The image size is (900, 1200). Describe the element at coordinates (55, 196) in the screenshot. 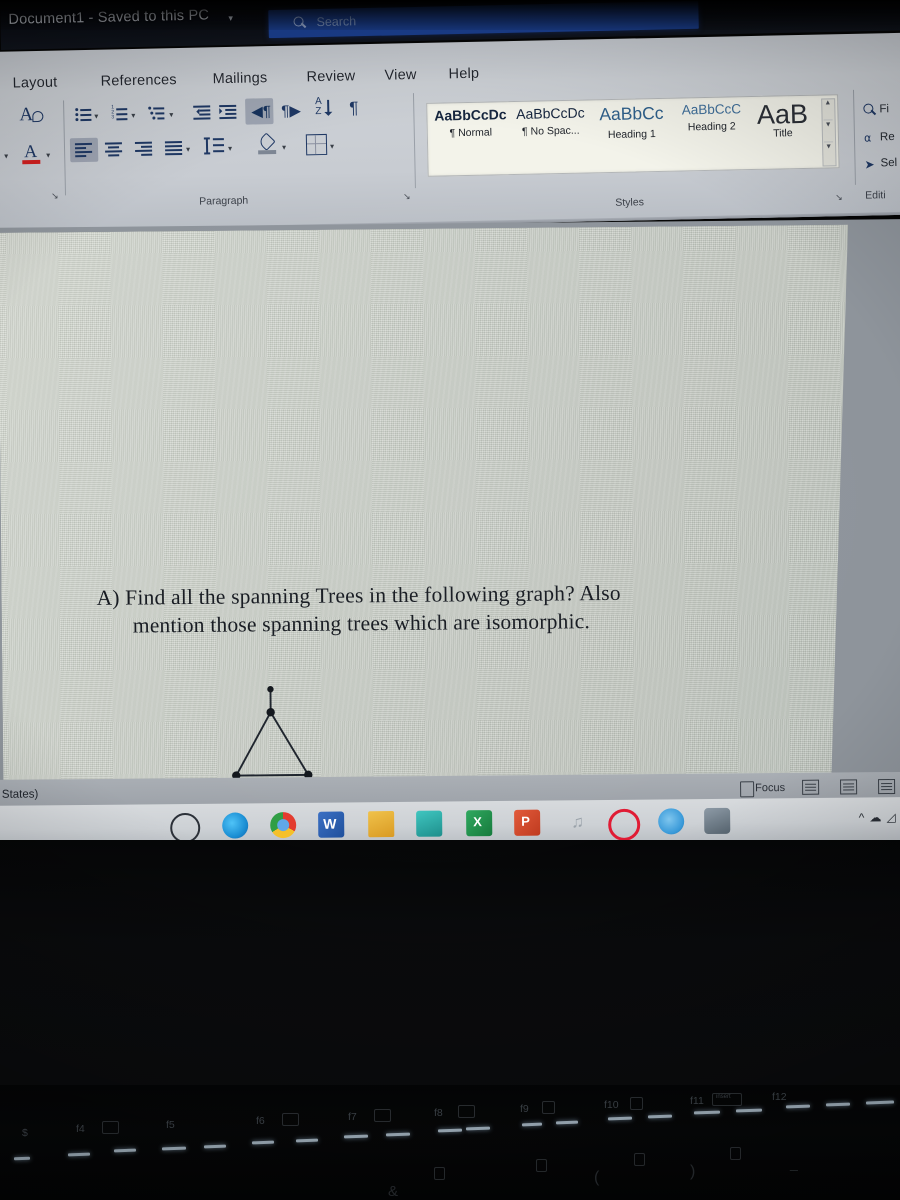

I see `font-dialog-launcher: ↘` at that location.